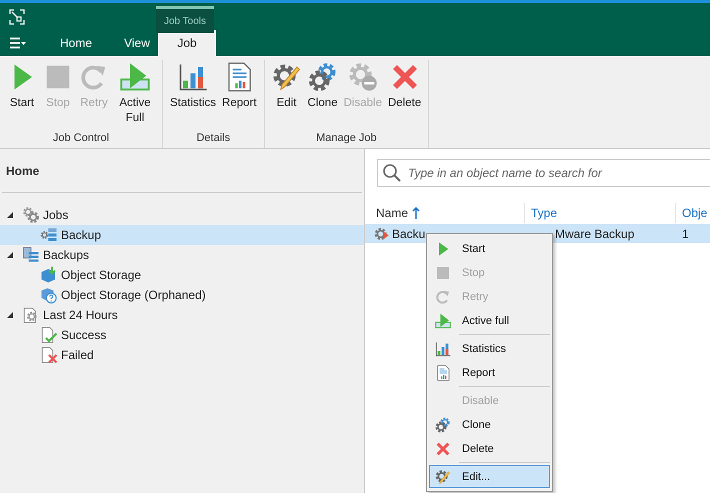  What do you see at coordinates (409, 233) in the screenshot?
I see `table-cell: Backu` at bounding box center [409, 233].